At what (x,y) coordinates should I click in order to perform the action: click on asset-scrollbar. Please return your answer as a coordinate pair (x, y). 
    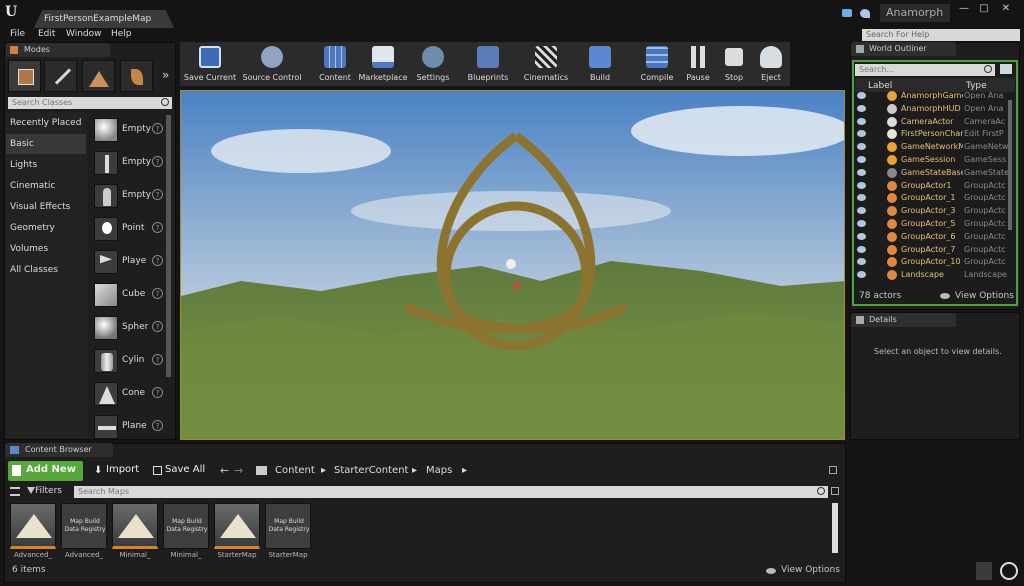
    Looking at the image, I should click on (835, 528).